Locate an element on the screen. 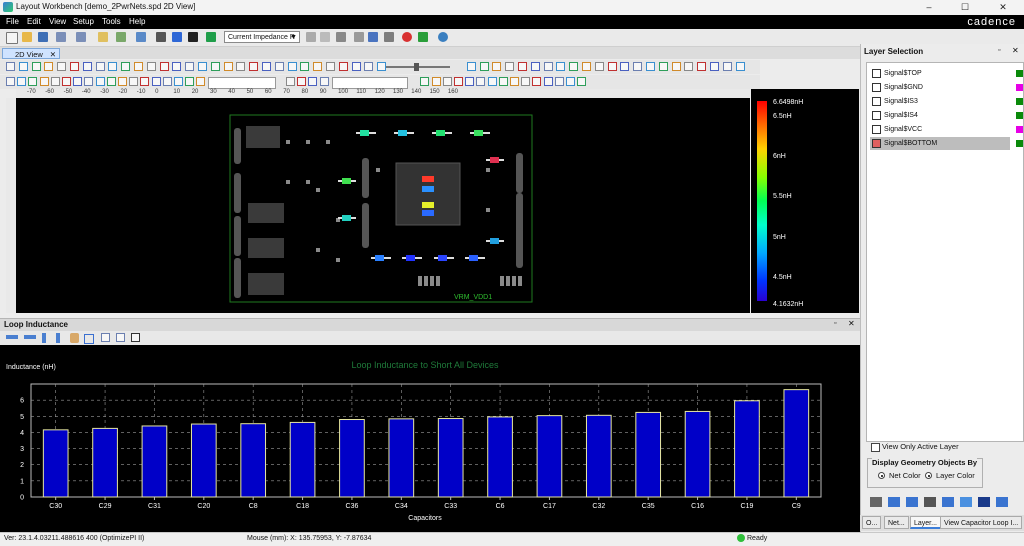  new-icon is located at coordinates (12, 38).